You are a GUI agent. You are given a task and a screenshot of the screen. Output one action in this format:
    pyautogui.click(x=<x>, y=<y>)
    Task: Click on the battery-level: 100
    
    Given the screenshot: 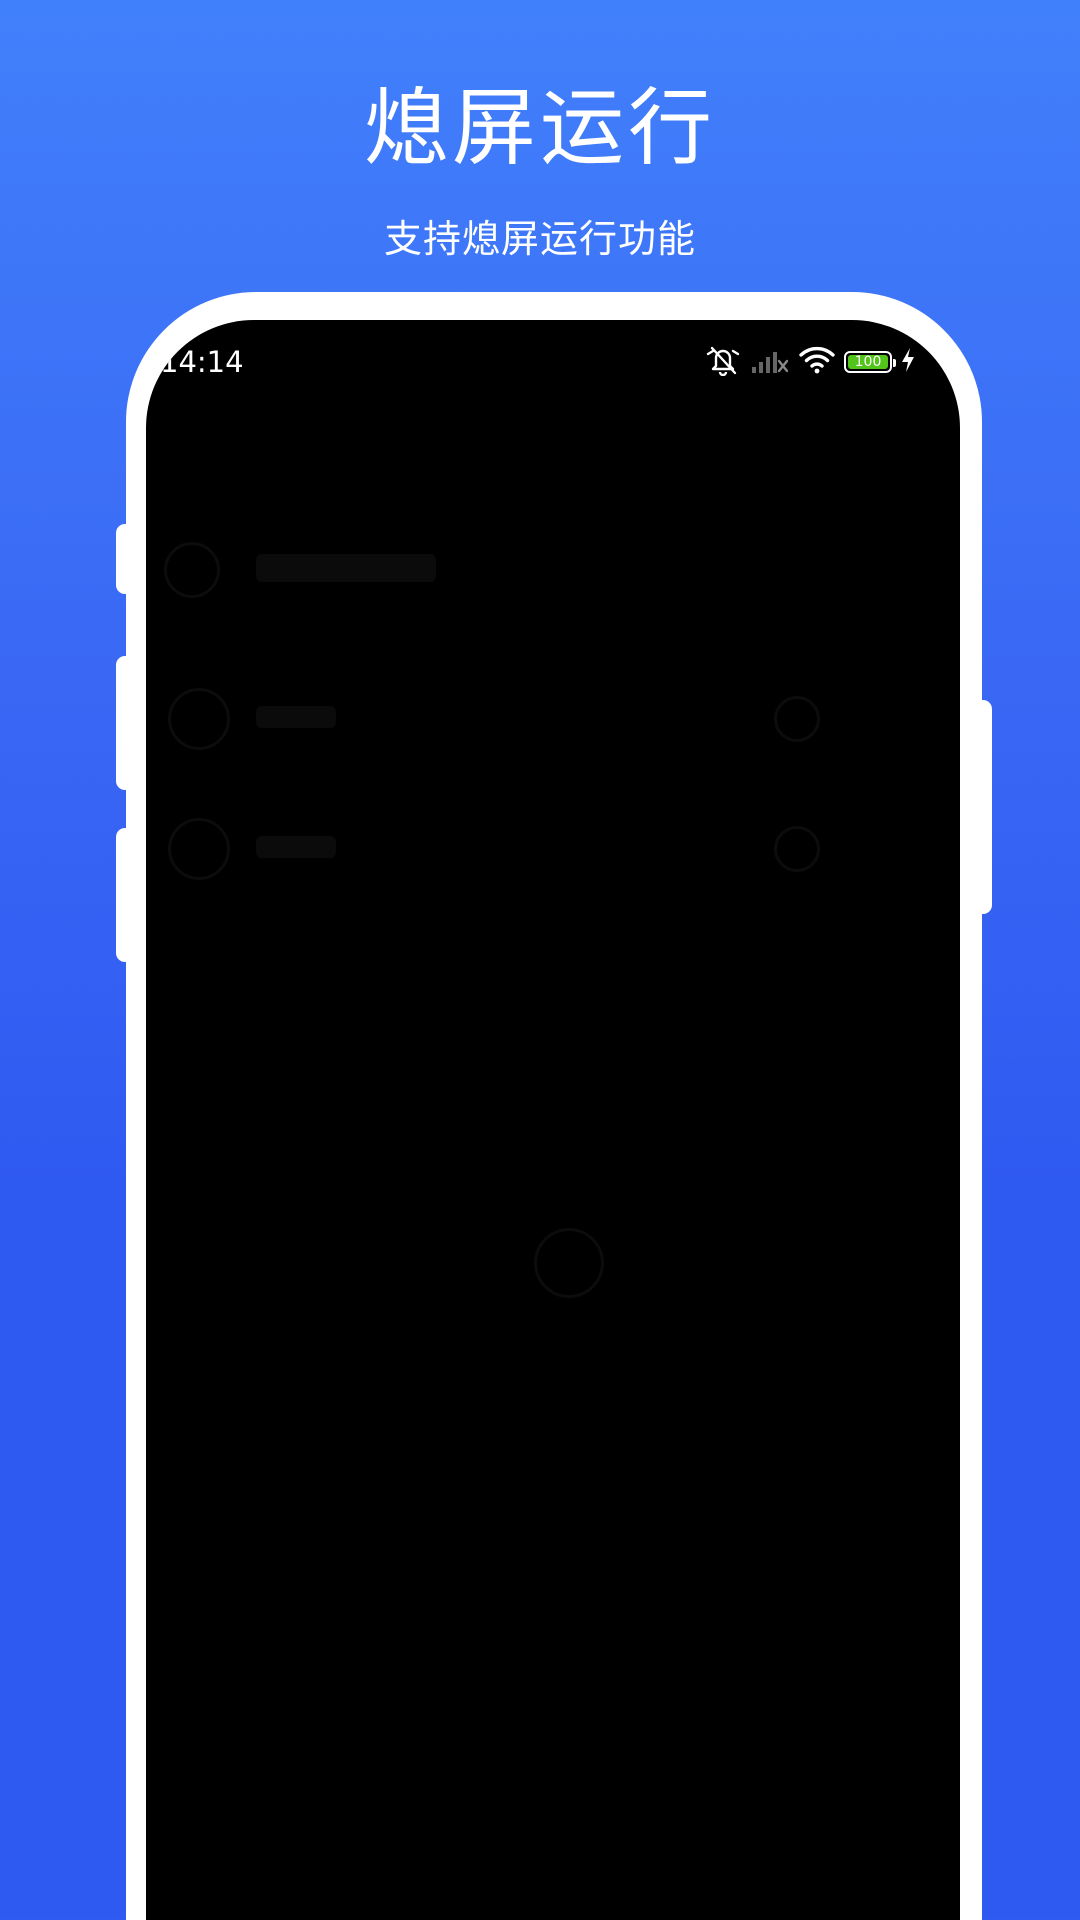 What is the action you would take?
    pyautogui.click(x=868, y=362)
    